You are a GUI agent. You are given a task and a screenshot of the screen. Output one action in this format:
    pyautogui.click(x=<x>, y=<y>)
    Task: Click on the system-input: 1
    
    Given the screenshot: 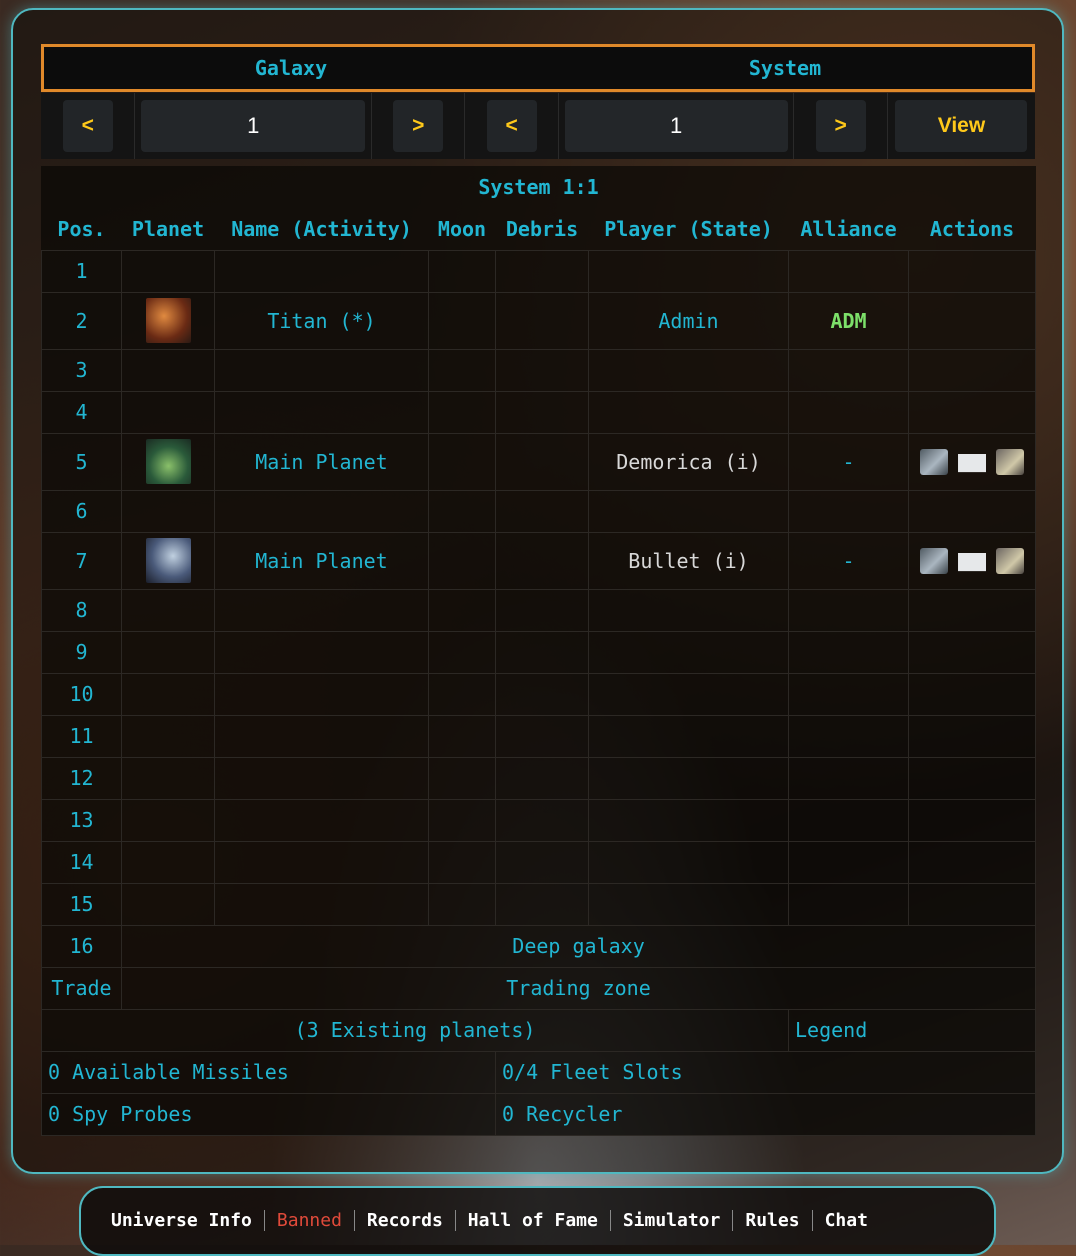 What is the action you would take?
    pyautogui.click(x=676, y=126)
    